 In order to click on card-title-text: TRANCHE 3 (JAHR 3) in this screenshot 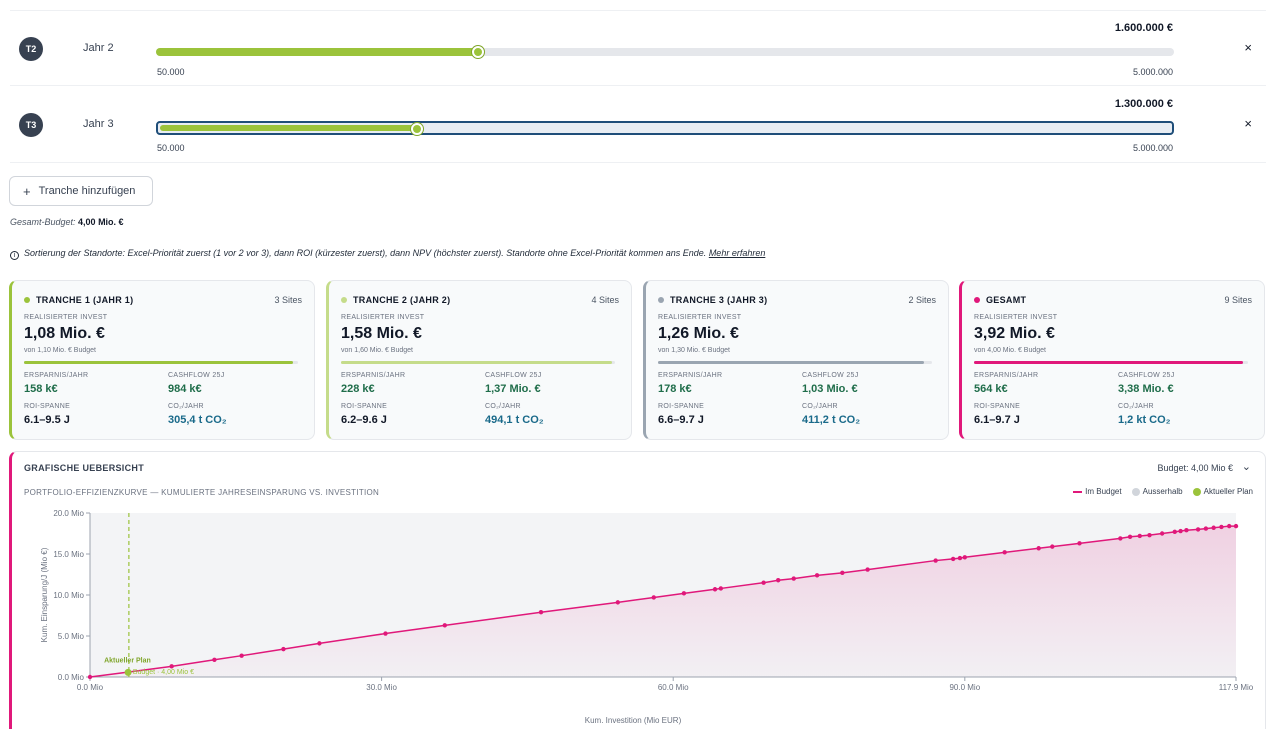, I will do `click(719, 300)`.